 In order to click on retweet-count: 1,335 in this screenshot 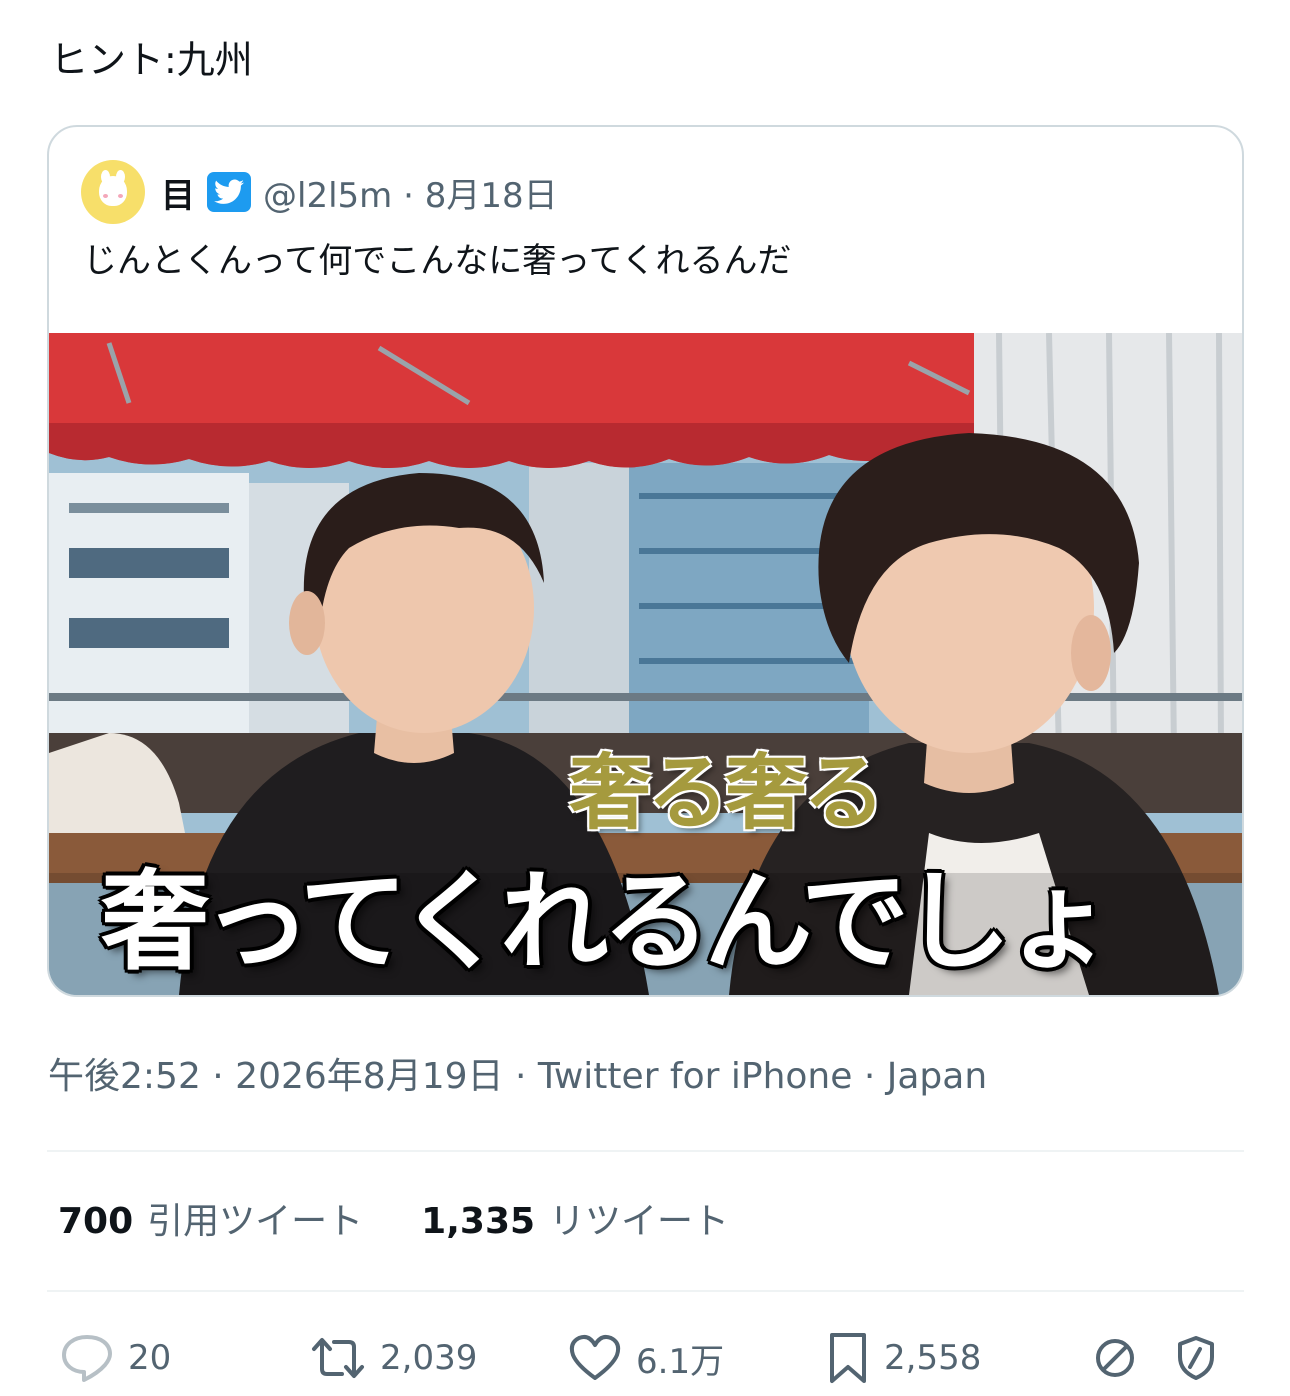, I will do `click(478, 1221)`.